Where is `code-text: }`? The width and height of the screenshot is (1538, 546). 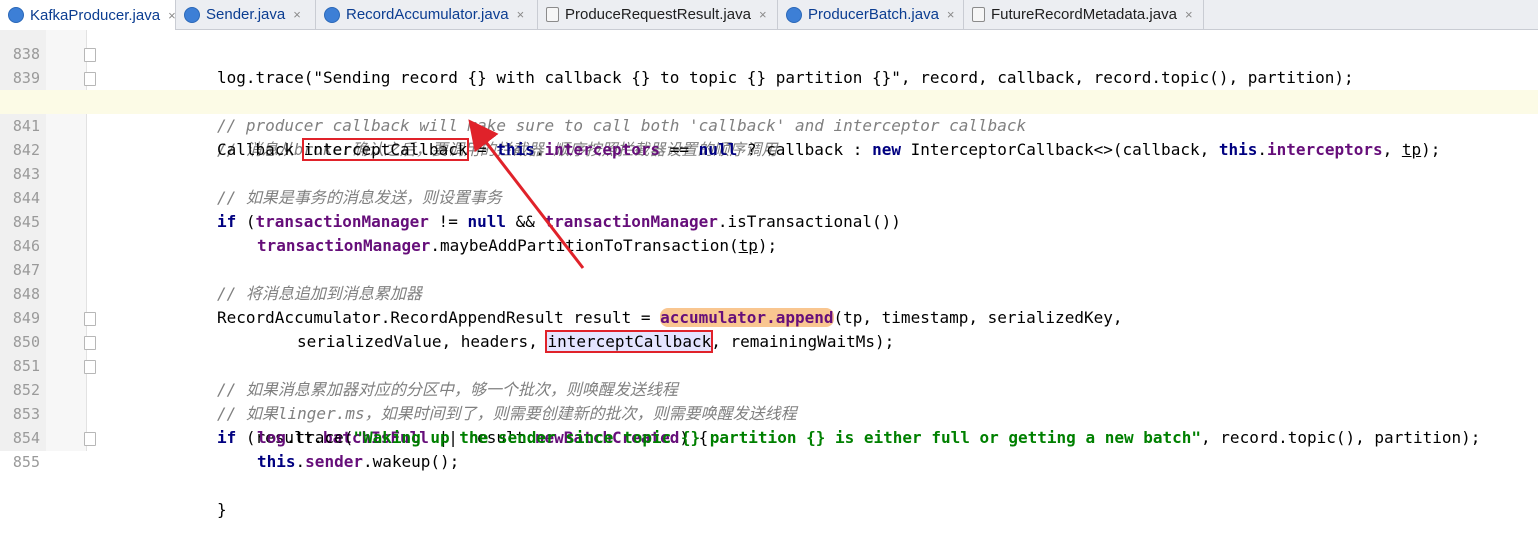
code-text: } is located at coordinates (222, 509).